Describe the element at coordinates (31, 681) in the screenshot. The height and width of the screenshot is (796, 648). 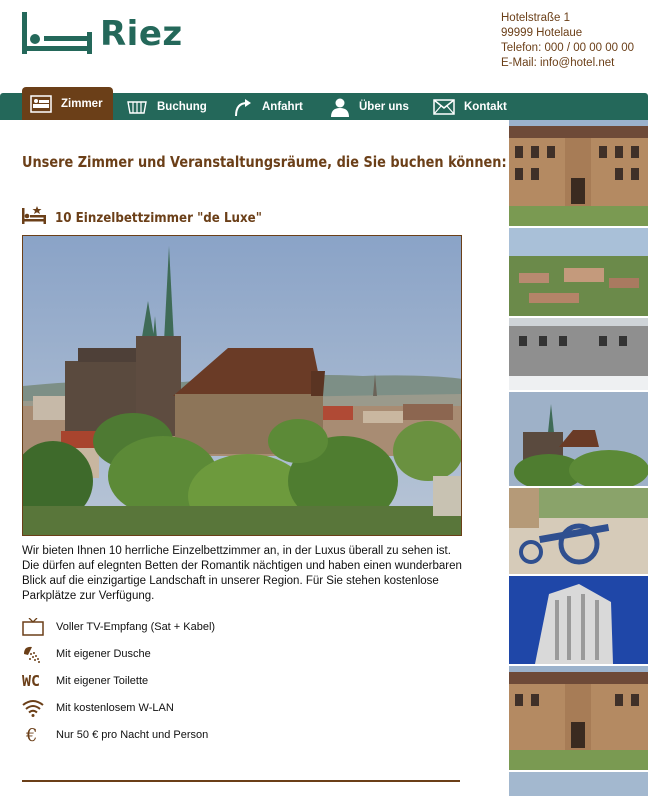
I see `wc-text: WC` at that location.